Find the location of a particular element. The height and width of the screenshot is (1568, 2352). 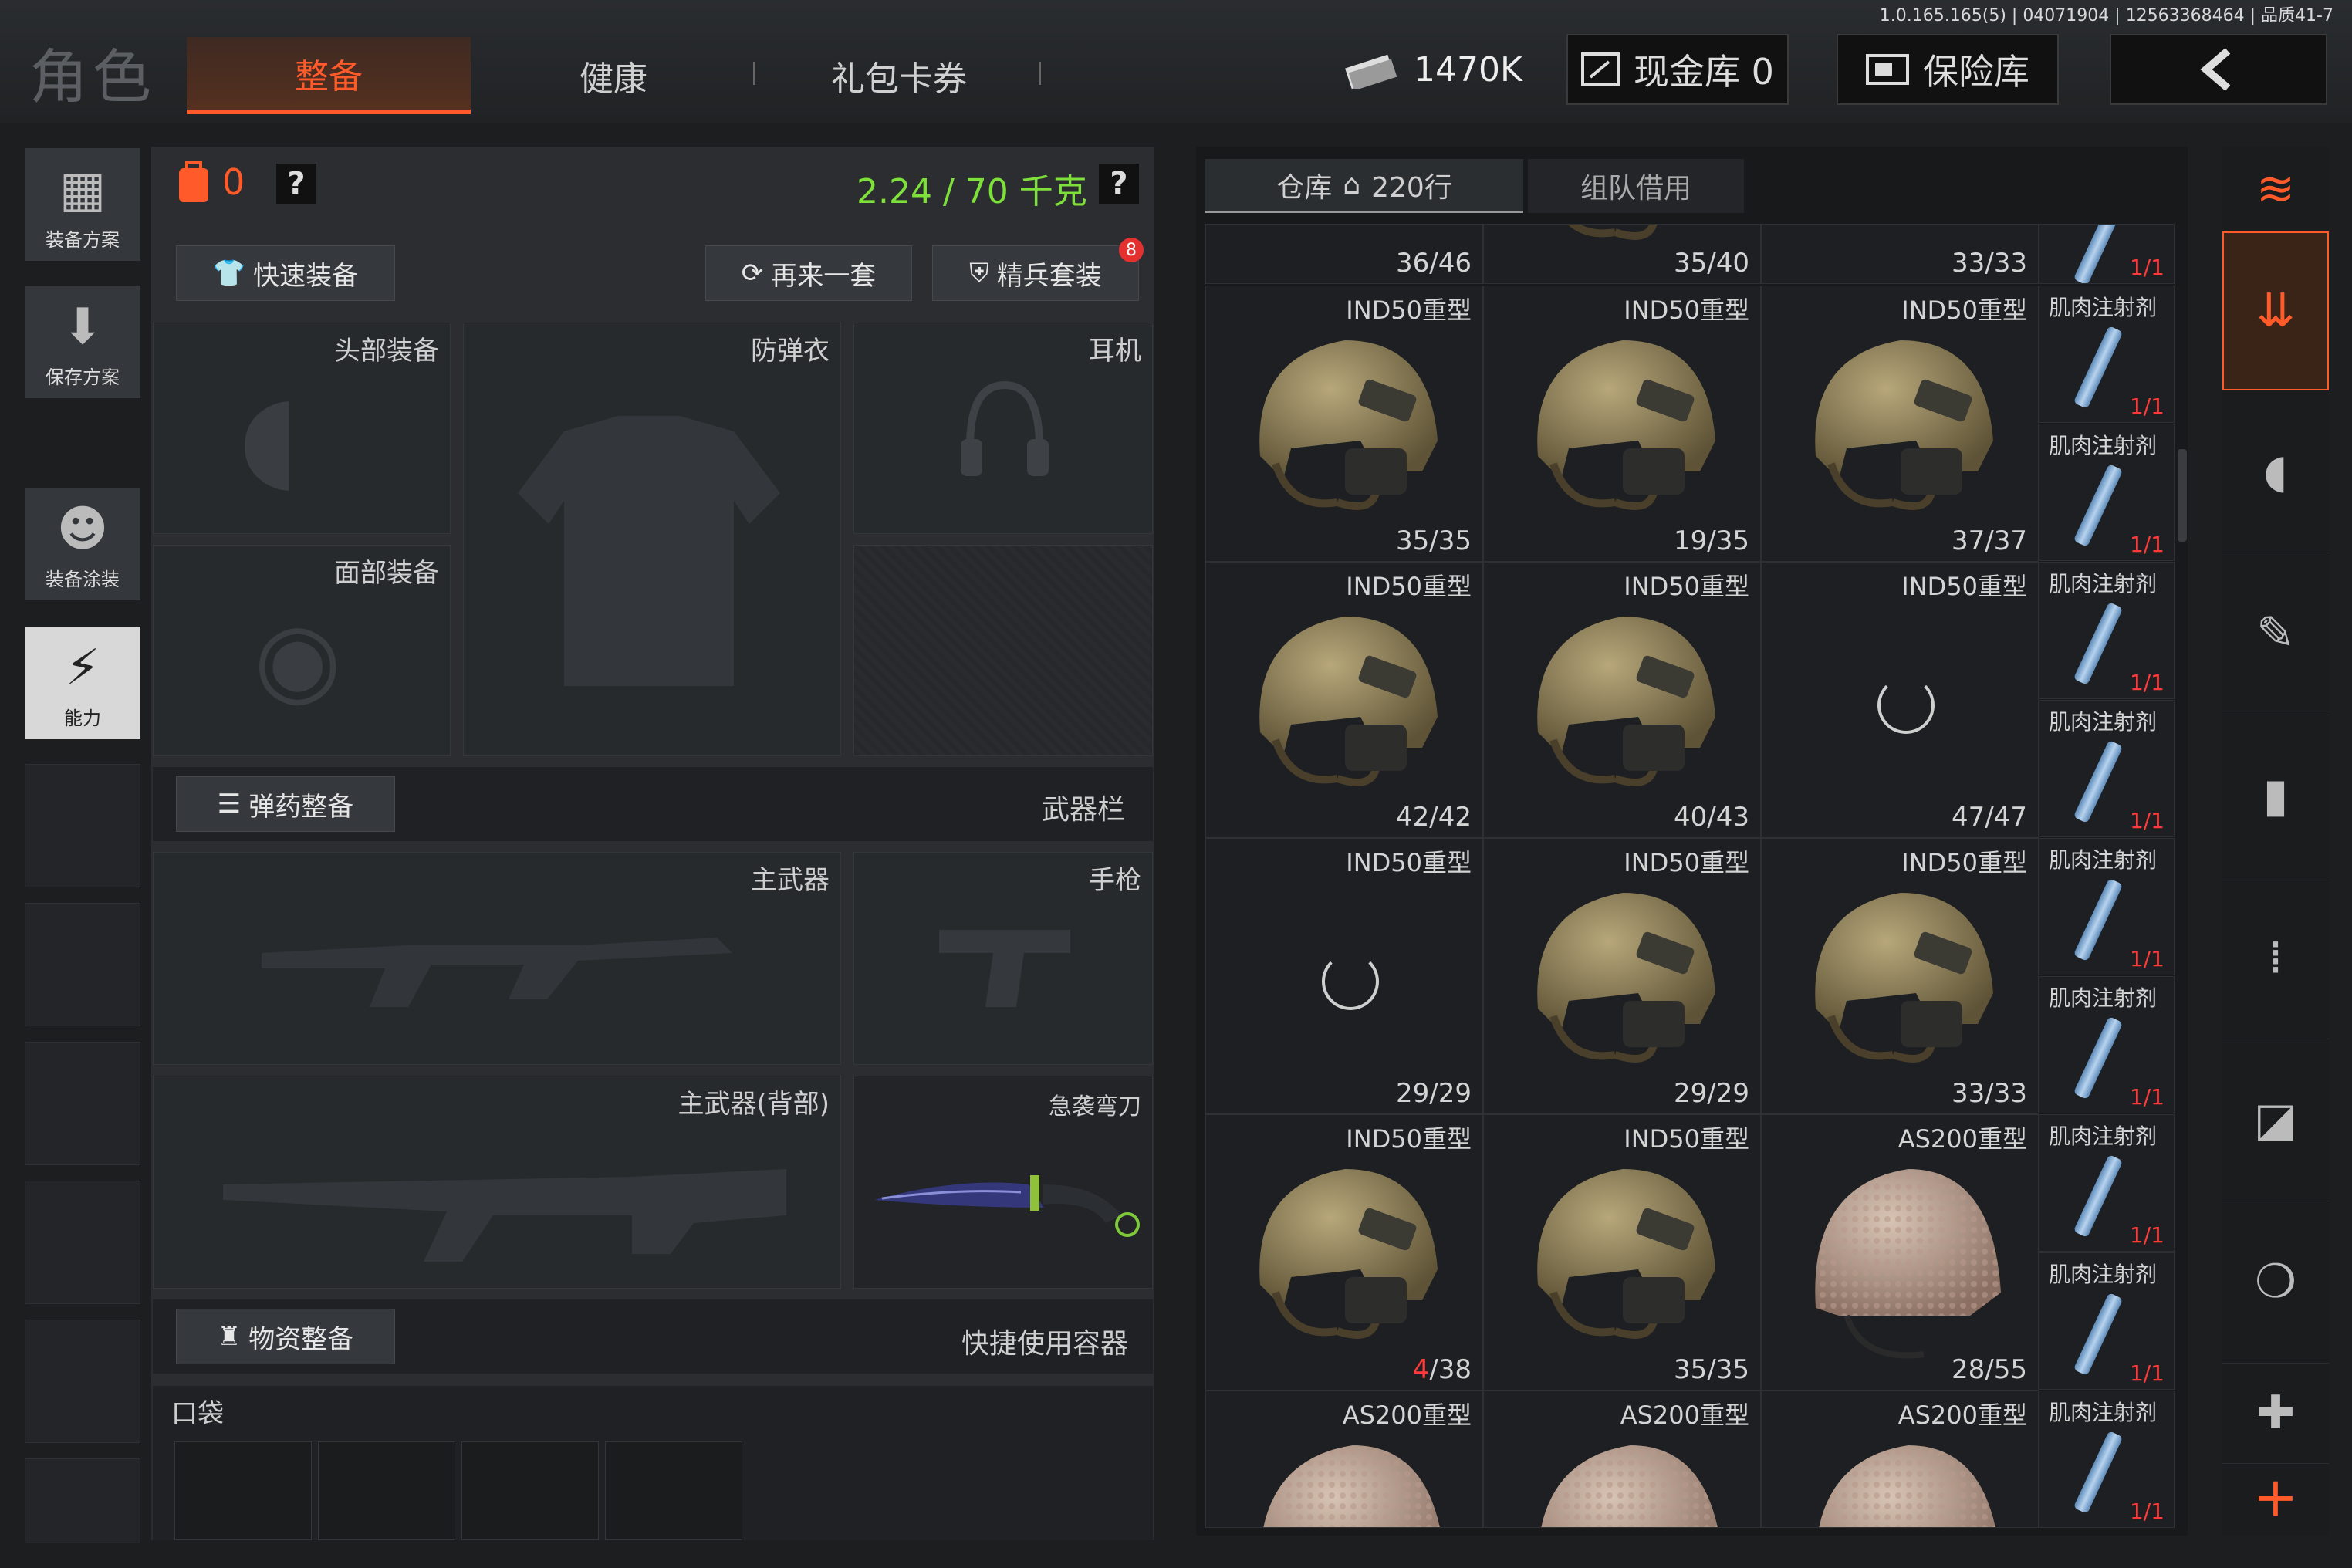

syringe-icon is located at coordinates (2098, 367).